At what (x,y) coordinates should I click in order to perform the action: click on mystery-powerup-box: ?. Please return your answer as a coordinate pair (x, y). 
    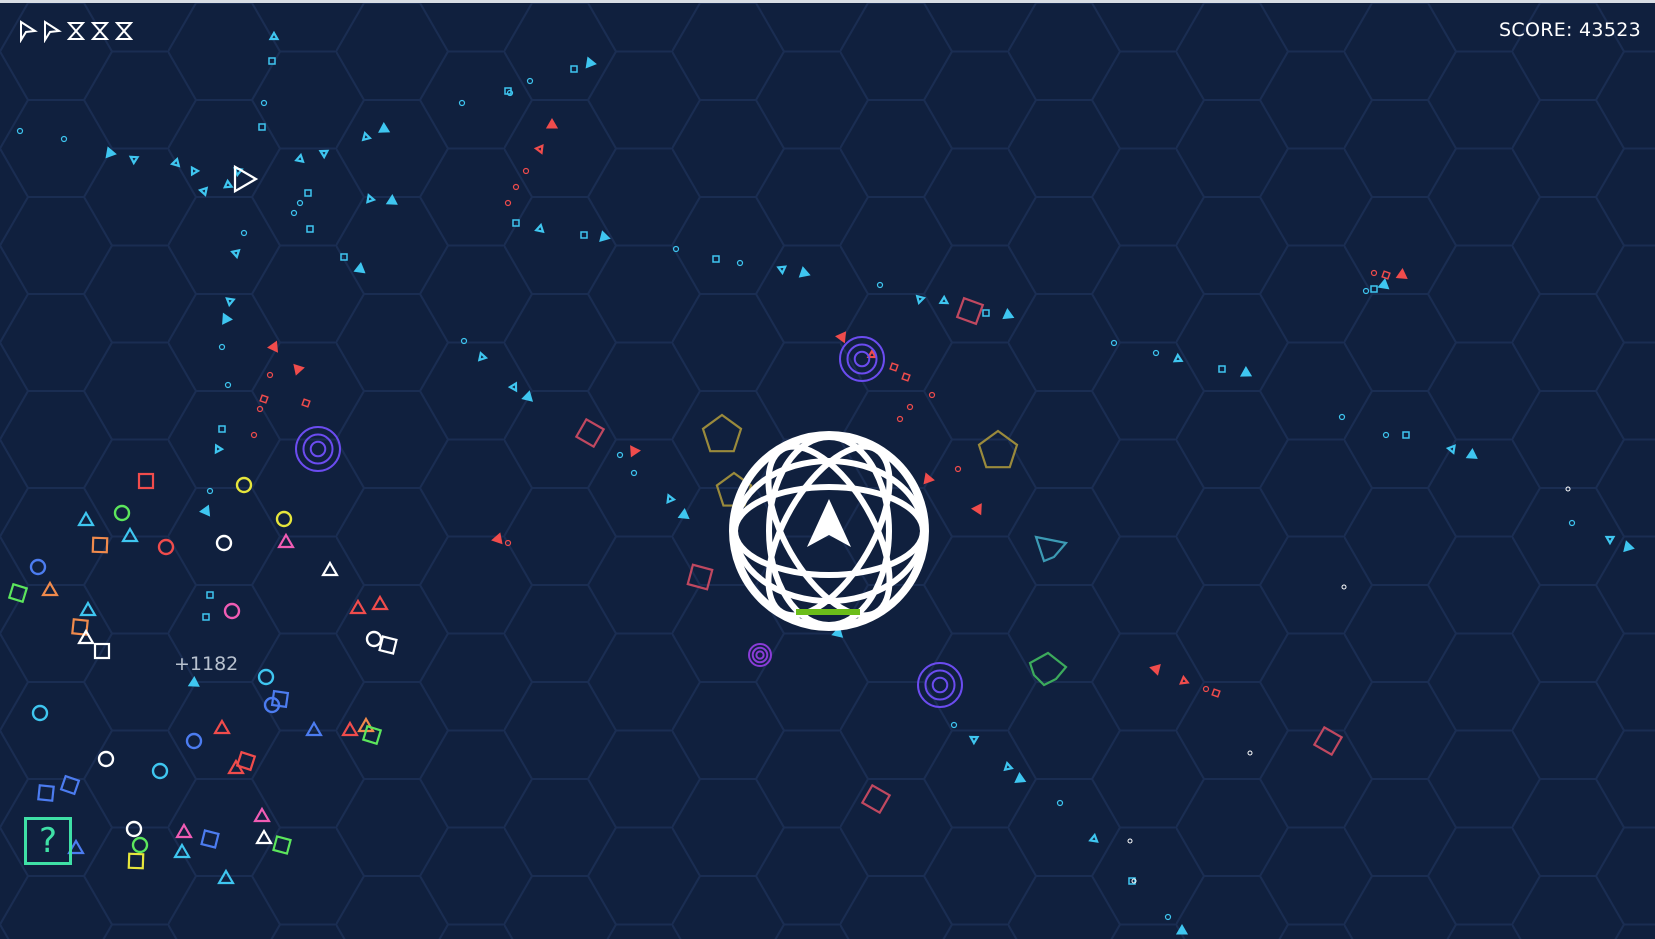
    Looking at the image, I should click on (48, 841).